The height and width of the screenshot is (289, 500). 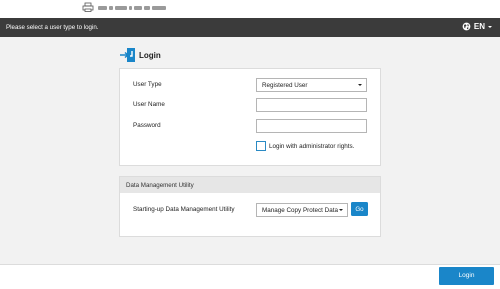 I want to click on user-type-label: User Type, so click(x=147, y=84).